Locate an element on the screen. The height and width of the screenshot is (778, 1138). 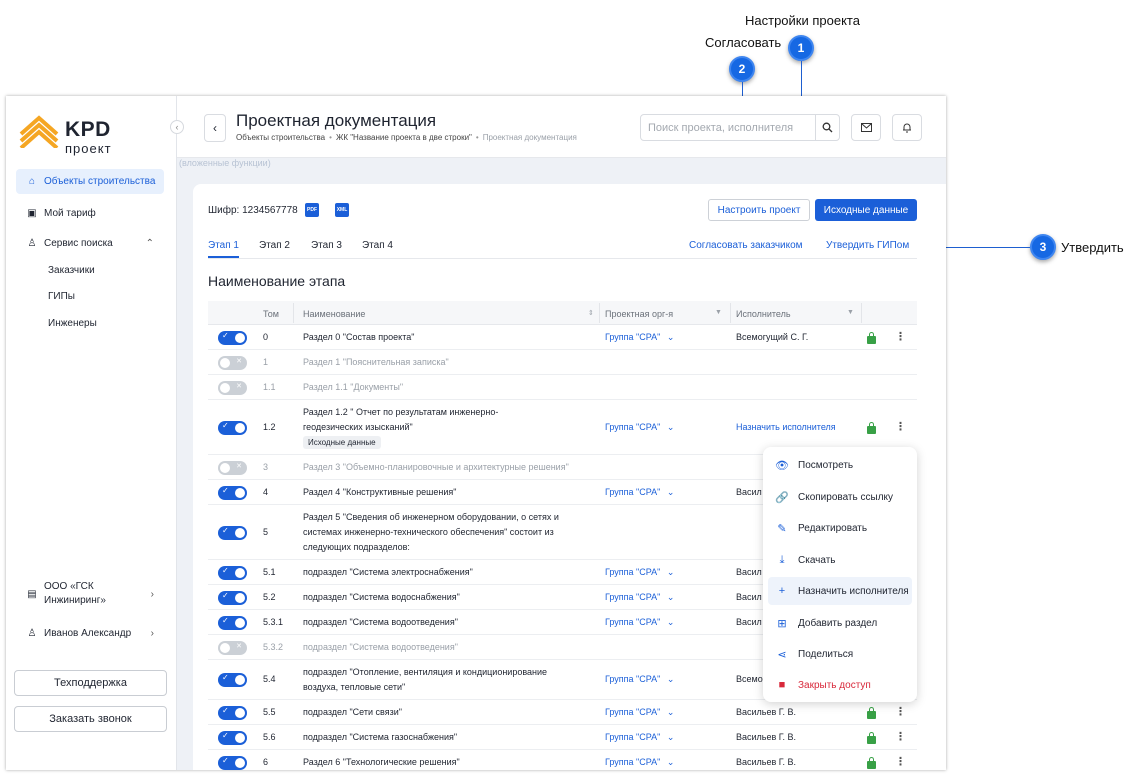
cell-tom: 5.3.2 is located at coordinates (273, 646).